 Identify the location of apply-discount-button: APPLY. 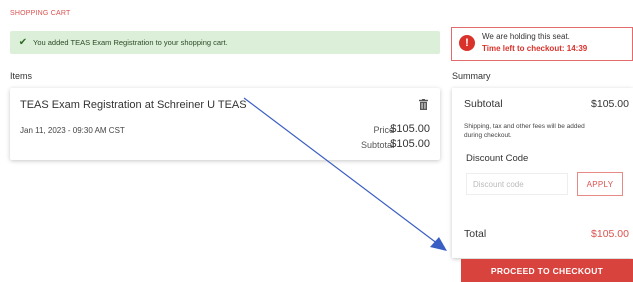
(600, 184).